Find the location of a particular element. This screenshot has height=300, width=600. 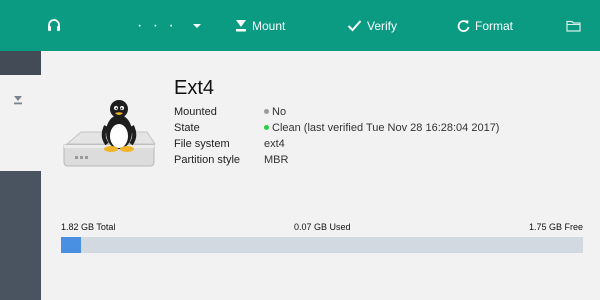

mounted-value: No is located at coordinates (279, 112).